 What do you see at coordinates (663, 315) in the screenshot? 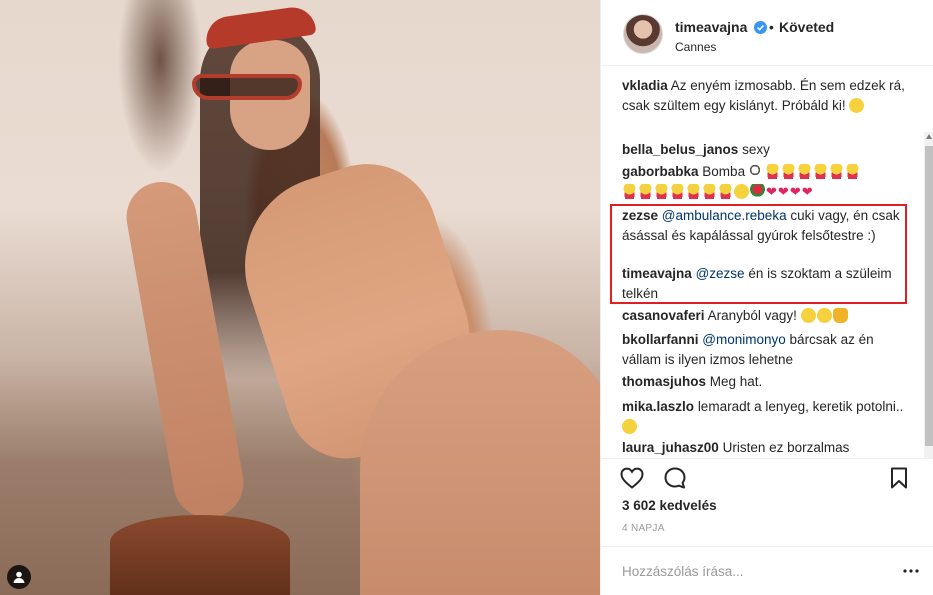
I see `comment-username: casanovaferi` at bounding box center [663, 315].